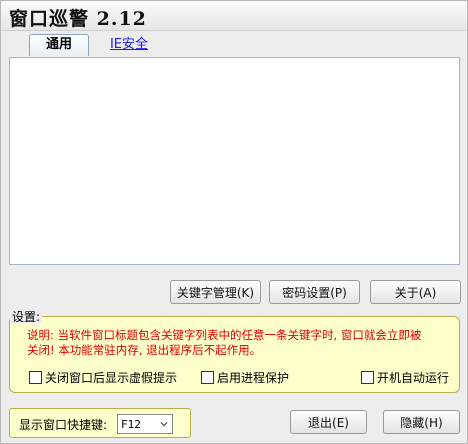  Describe the element at coordinates (413, 377) in the screenshot. I see `checkbox-label: 开机自动运行` at that location.